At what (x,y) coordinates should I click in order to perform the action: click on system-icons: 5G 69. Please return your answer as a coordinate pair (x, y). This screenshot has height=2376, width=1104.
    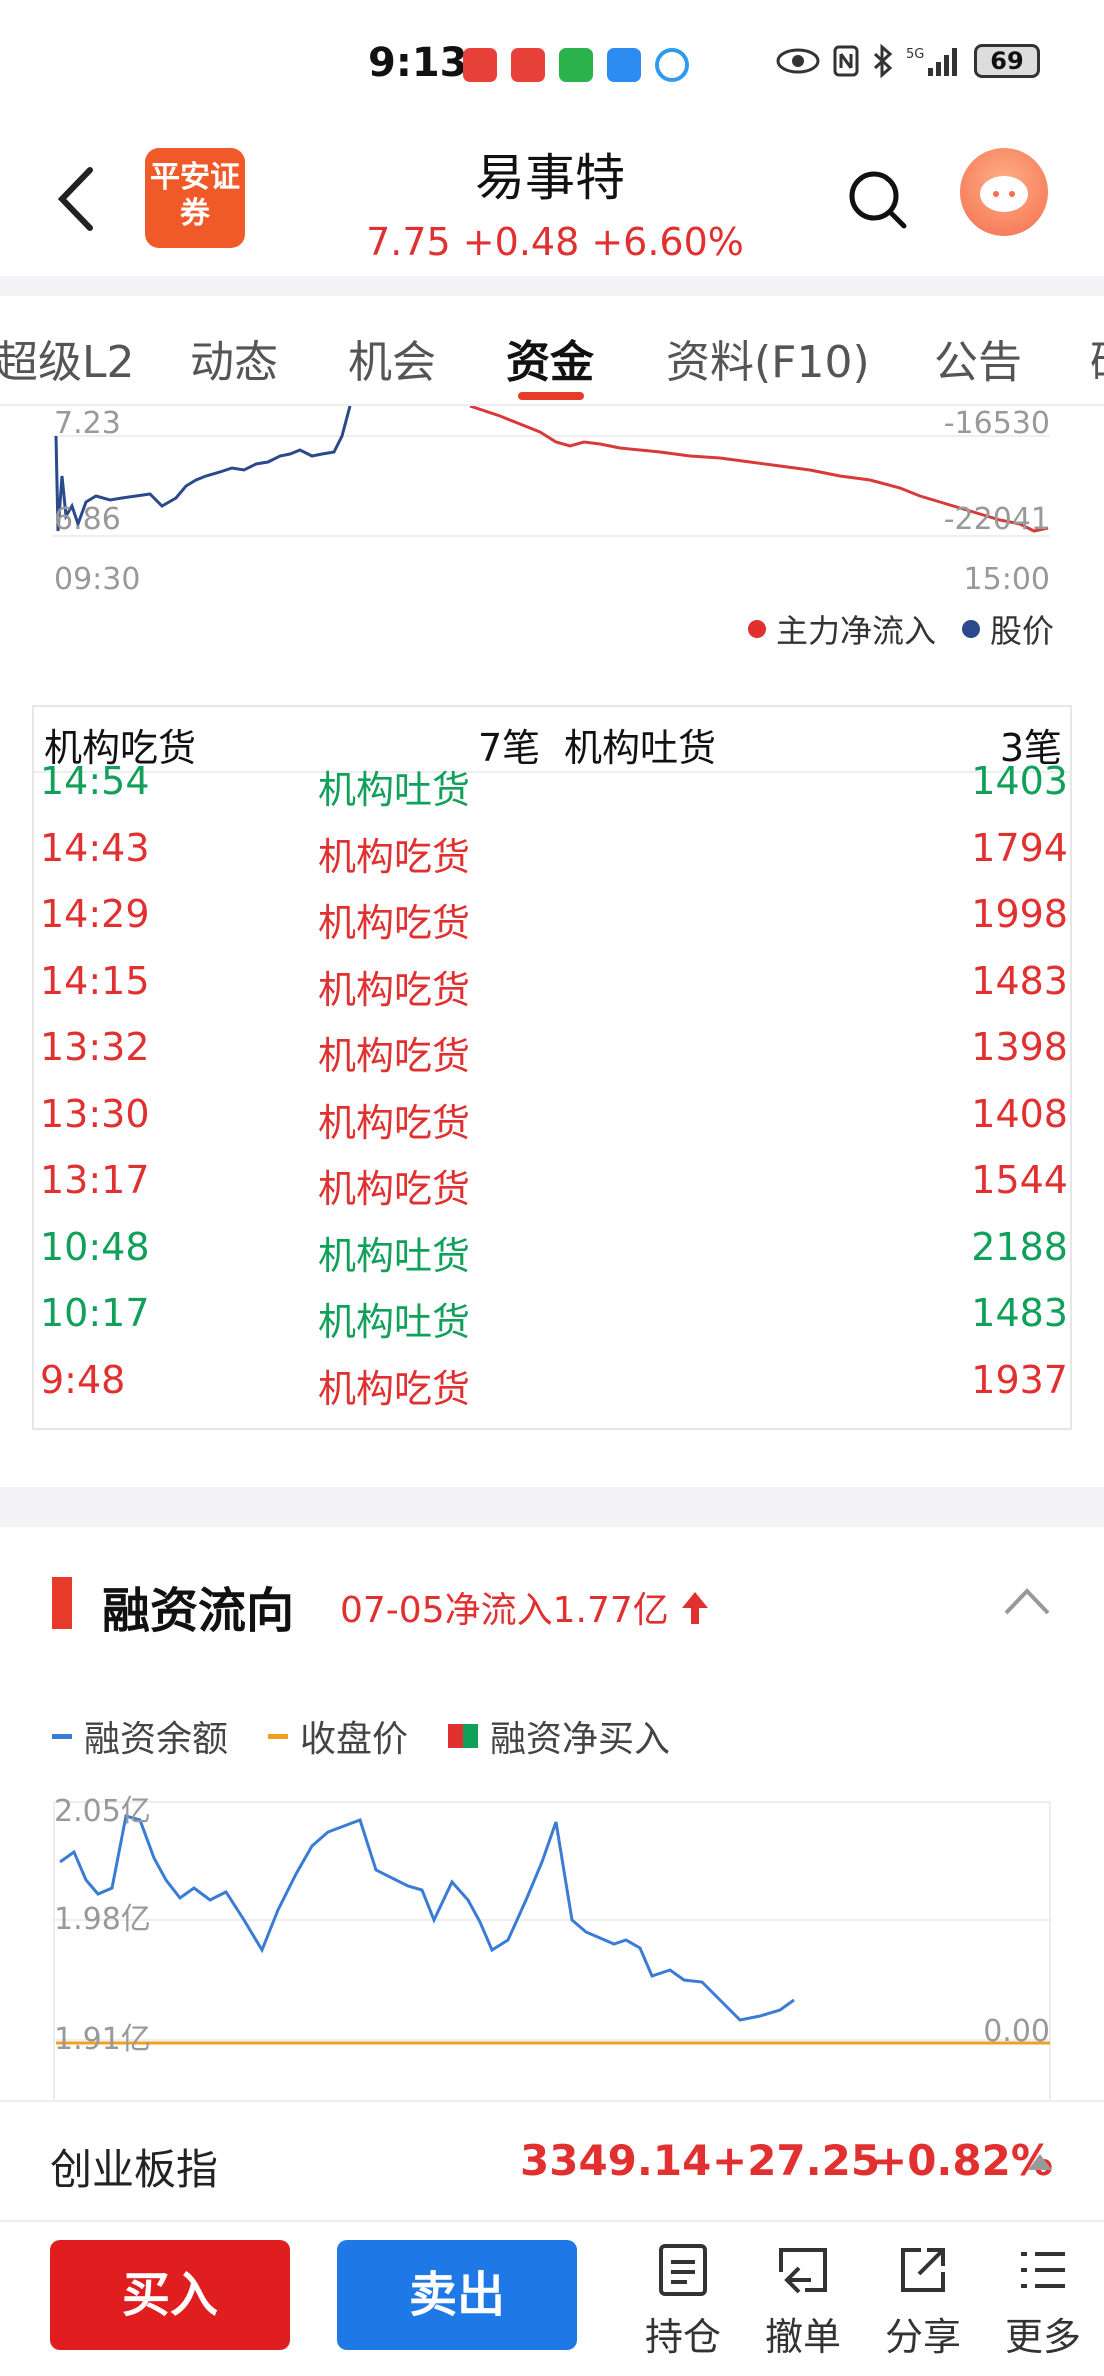
    Looking at the image, I should click on (908, 61).